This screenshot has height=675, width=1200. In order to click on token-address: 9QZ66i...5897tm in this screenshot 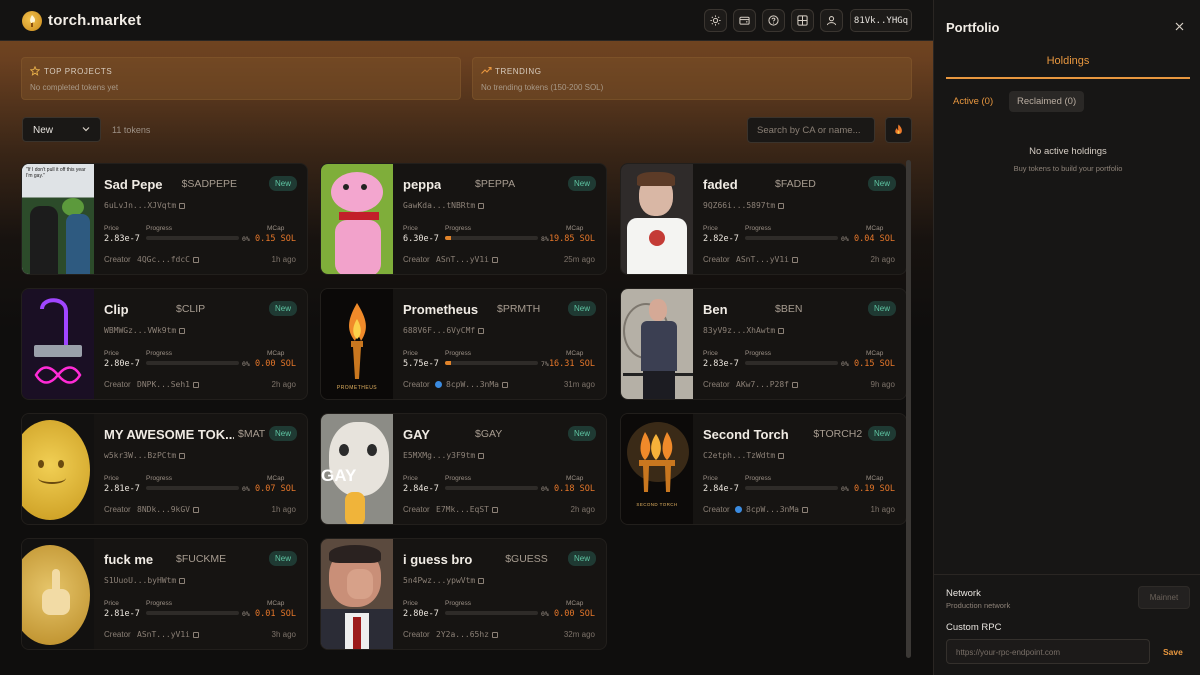, I will do `click(744, 205)`.